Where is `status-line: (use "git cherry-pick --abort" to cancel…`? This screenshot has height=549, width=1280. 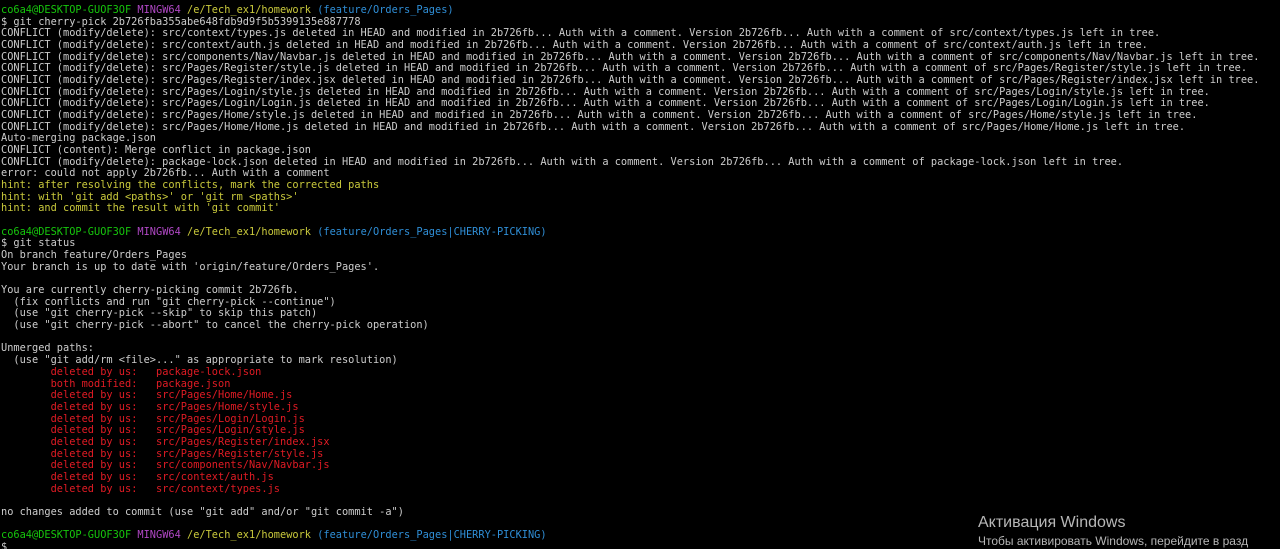
status-line: (use "git cherry-pick --abort" to cancel… is located at coordinates (215, 325).